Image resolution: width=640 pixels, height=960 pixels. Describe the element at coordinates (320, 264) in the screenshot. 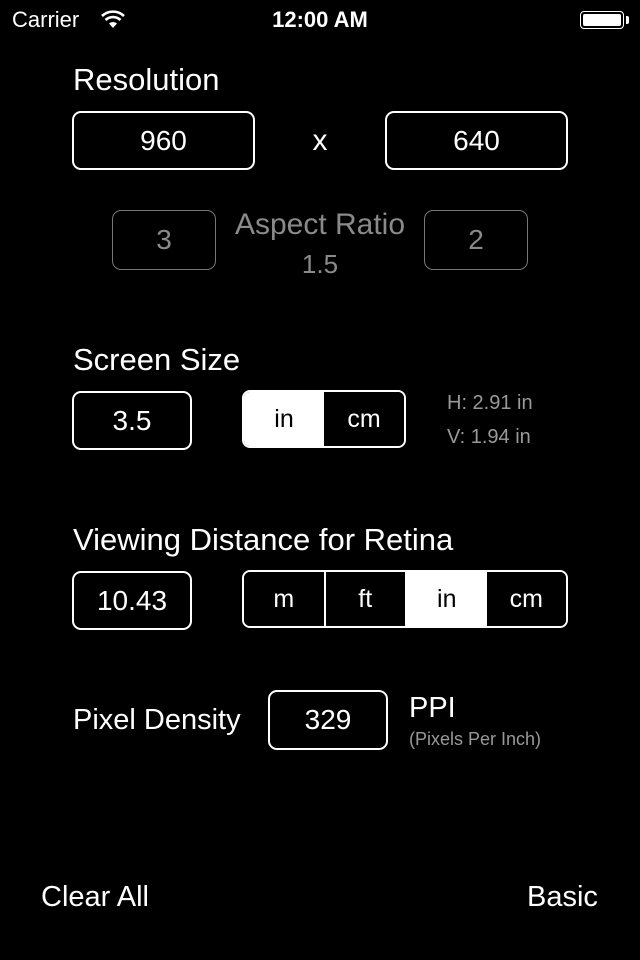

I see `aspect-ratio-value: 1.5` at that location.